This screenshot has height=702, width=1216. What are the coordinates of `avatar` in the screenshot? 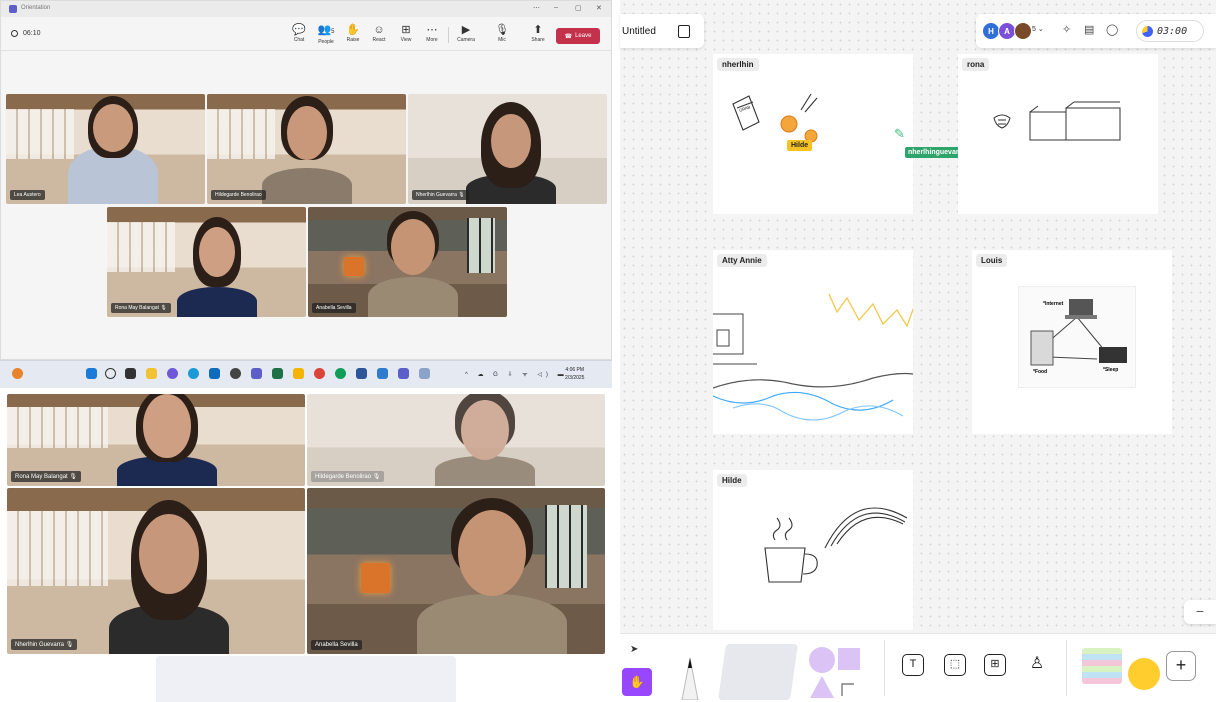 It's located at (1023, 31).